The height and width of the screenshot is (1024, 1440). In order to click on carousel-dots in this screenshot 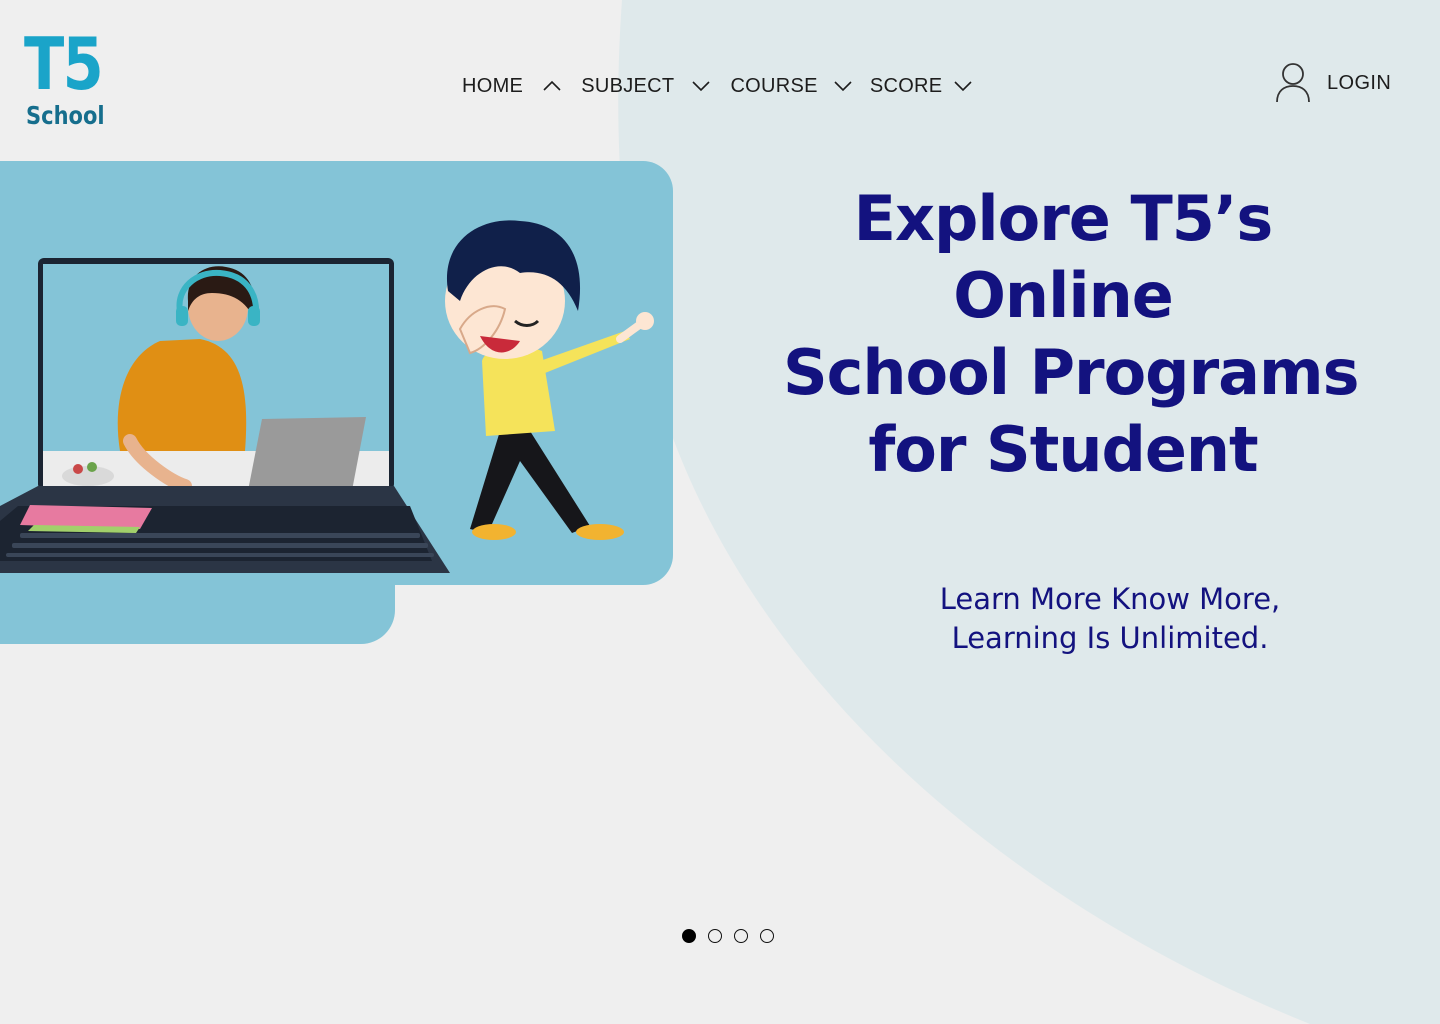, I will do `click(728, 936)`.